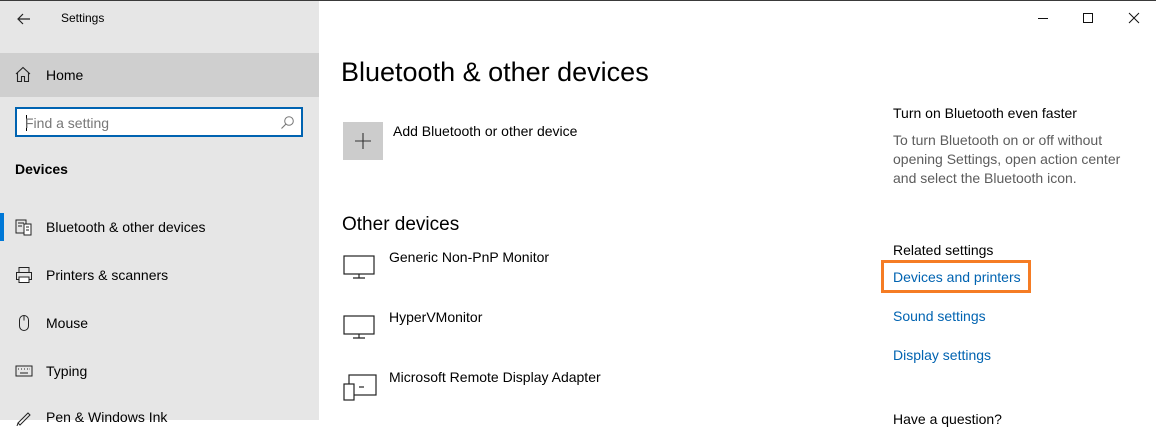 This screenshot has height=437, width=1156. I want to click on display-settings-link: Display settings, so click(942, 355).